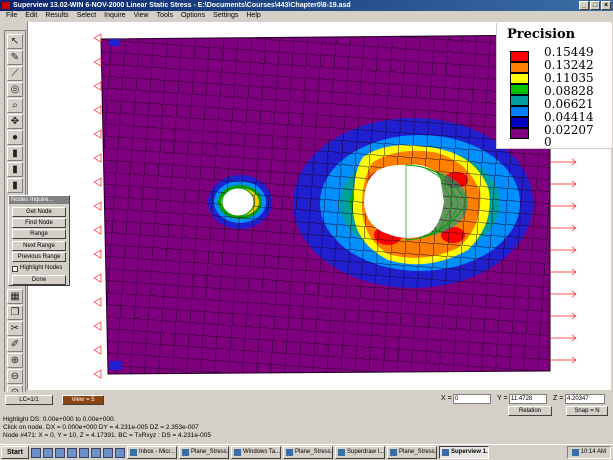  I want to click on menu-view: View, so click(141, 16).